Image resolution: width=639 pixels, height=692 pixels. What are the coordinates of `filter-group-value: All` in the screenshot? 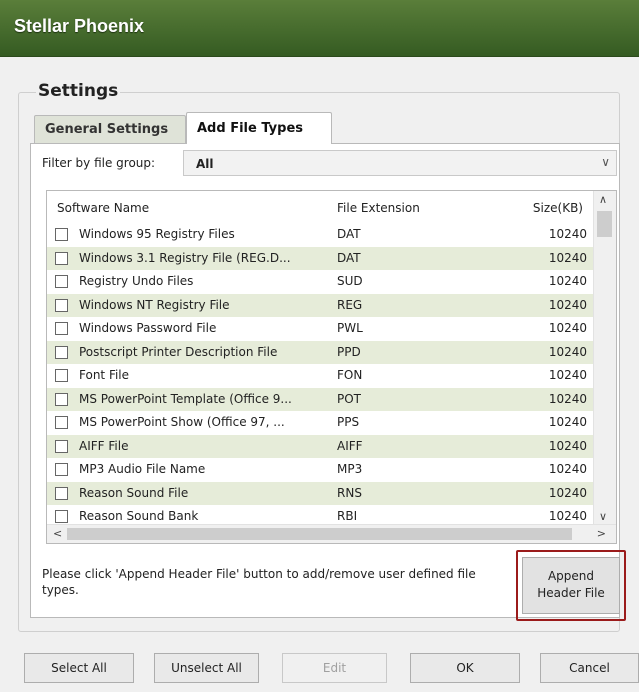 It's located at (205, 164).